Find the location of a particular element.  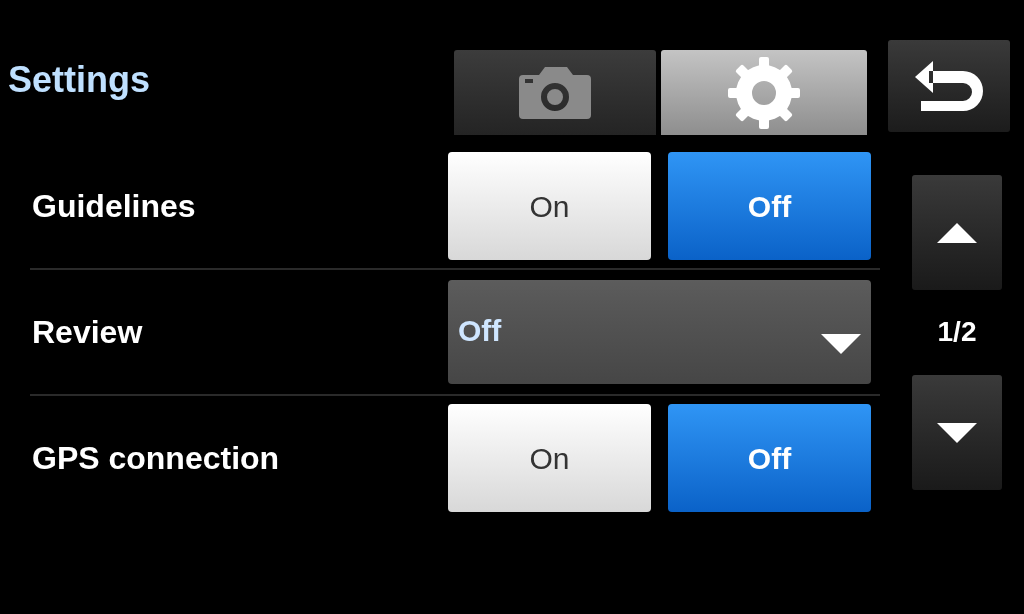

setting-label: Review is located at coordinates (87, 332).